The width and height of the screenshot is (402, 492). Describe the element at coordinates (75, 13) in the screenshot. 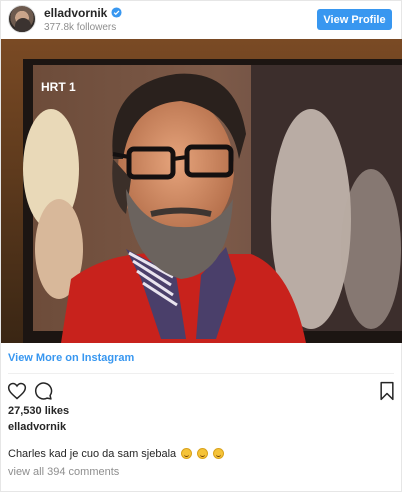

I see `username-link: elladvornik` at that location.